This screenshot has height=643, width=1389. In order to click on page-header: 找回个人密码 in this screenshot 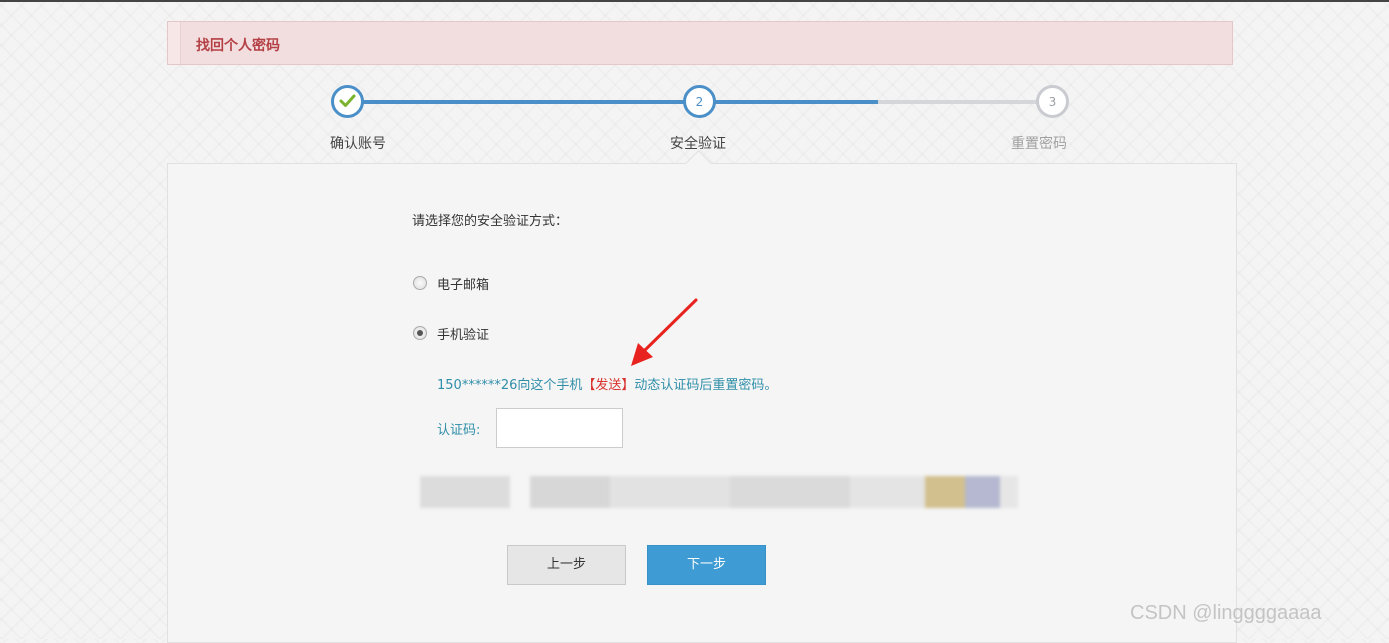, I will do `click(700, 43)`.